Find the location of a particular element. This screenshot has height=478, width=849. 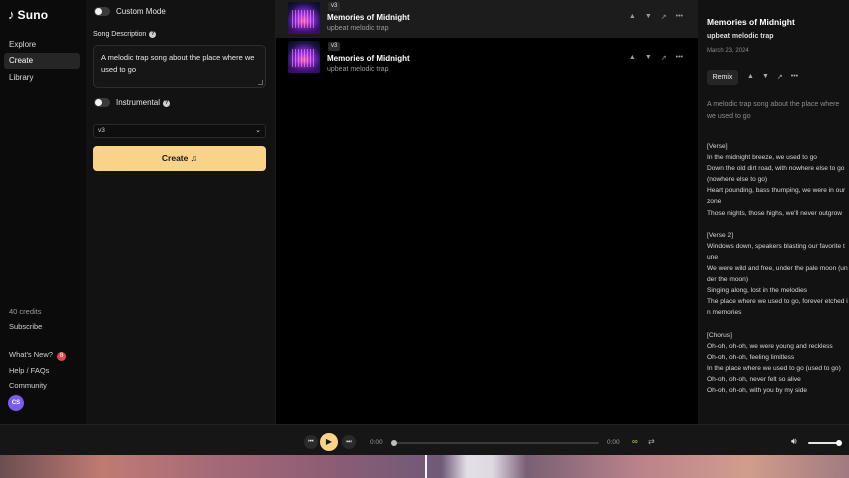

total-time: 0:00 is located at coordinates (613, 442).